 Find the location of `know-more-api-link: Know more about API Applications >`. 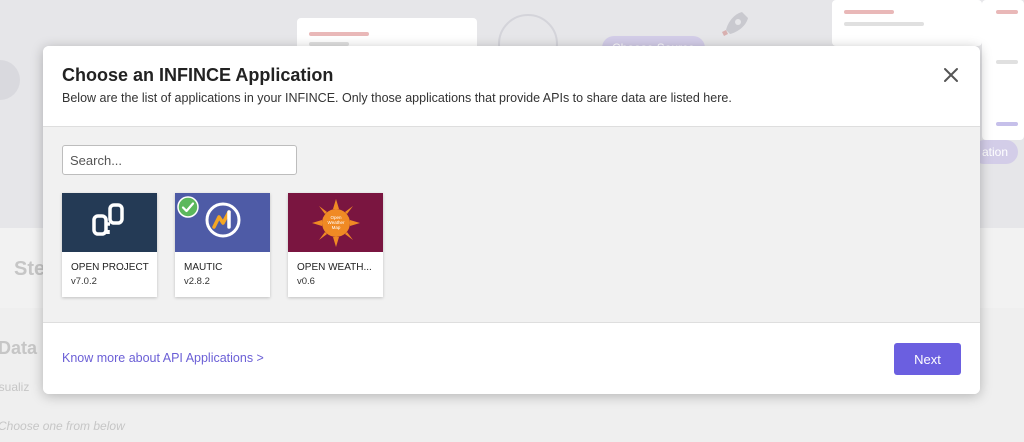

know-more-api-link: Know more about API Applications > is located at coordinates (163, 358).